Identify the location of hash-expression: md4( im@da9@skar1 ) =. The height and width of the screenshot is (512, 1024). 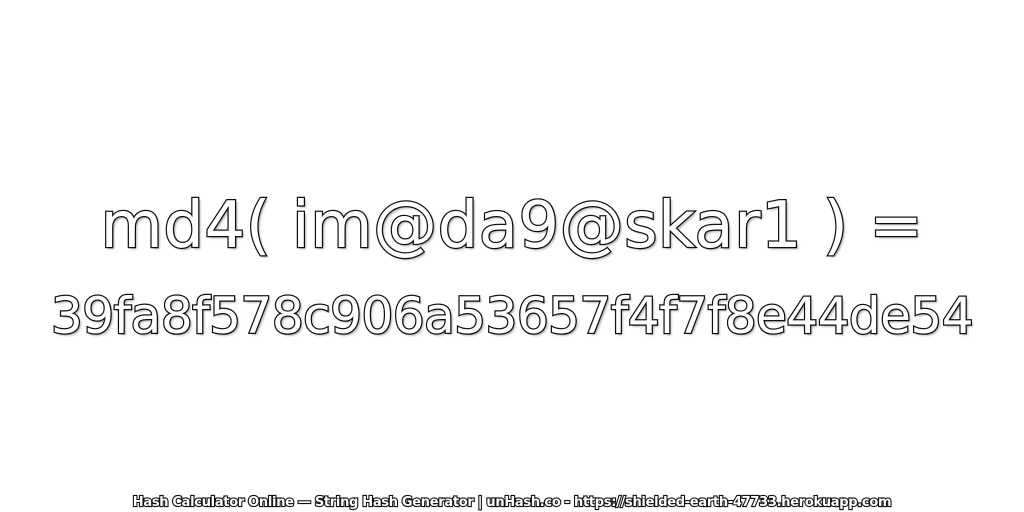
(511, 226).